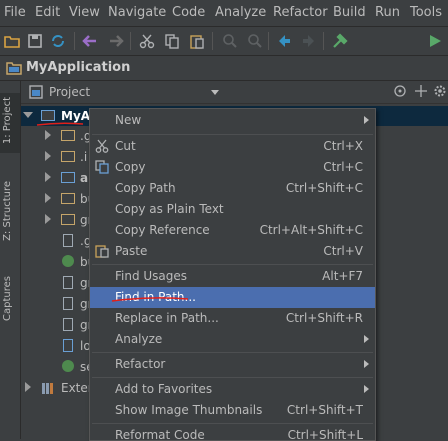 This screenshot has width=448, height=441. What do you see at coordinates (151, 276) in the screenshot?
I see `menu-item-label: Find Usages` at bounding box center [151, 276].